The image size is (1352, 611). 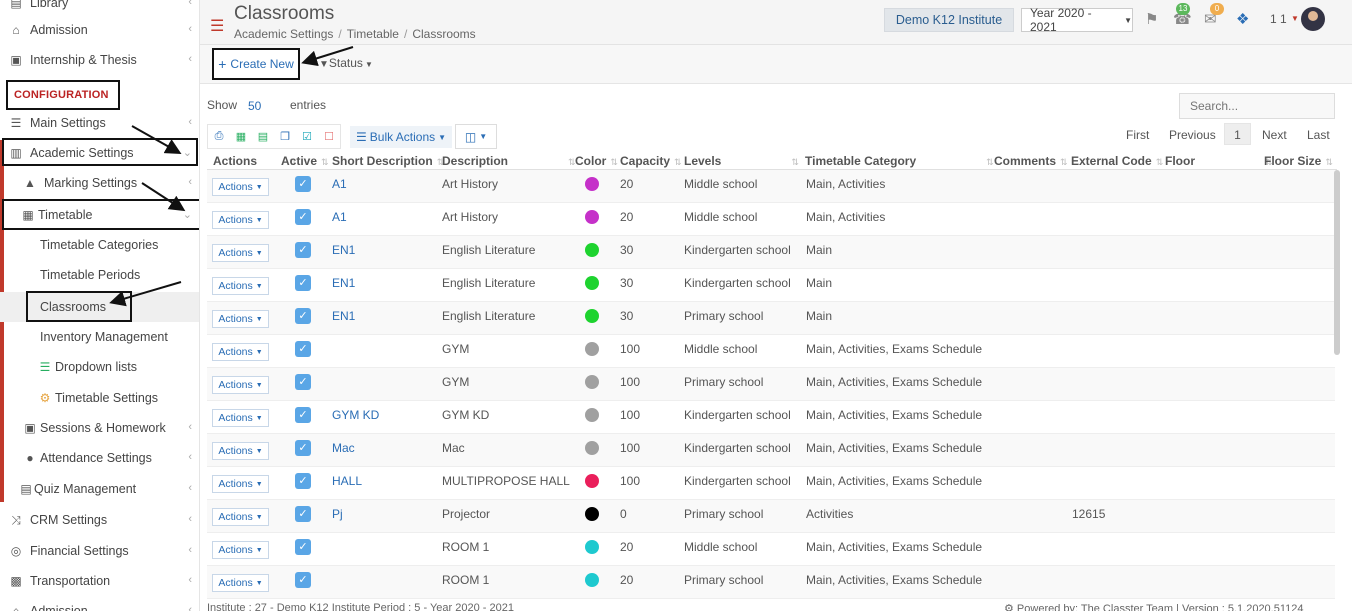 What do you see at coordinates (346, 63) in the screenshot?
I see `status-filter-button: ▼Status ▼` at bounding box center [346, 63].